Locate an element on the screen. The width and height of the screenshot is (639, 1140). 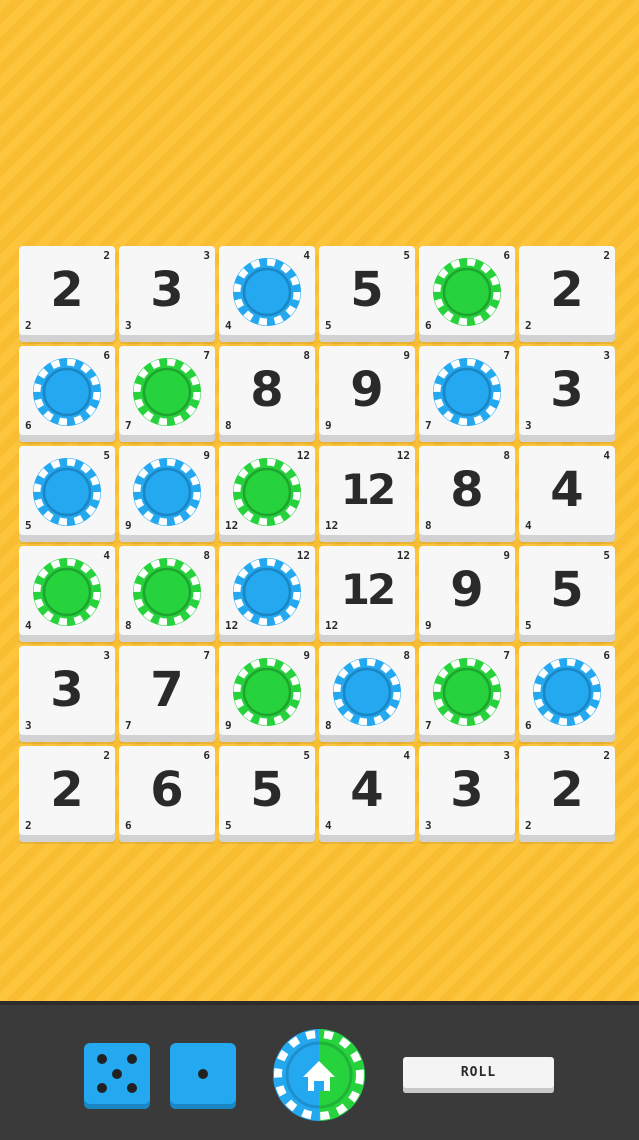
board-tile: 6 6 6 is located at coordinates (167, 794).